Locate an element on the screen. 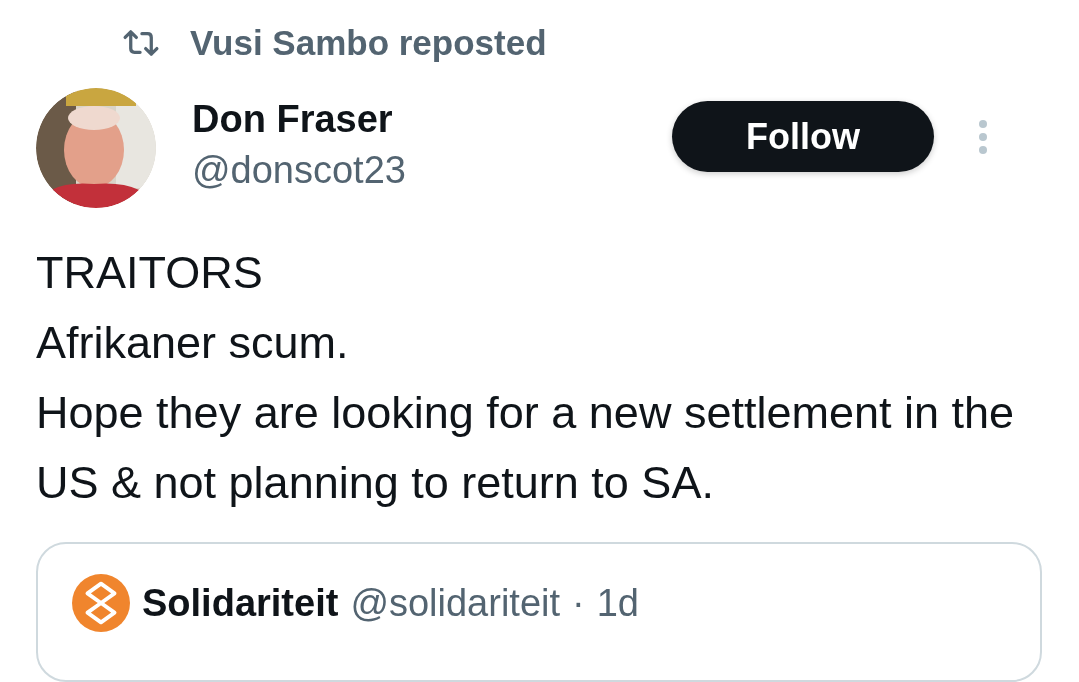  author-name: Don Fraser is located at coordinates (432, 119).